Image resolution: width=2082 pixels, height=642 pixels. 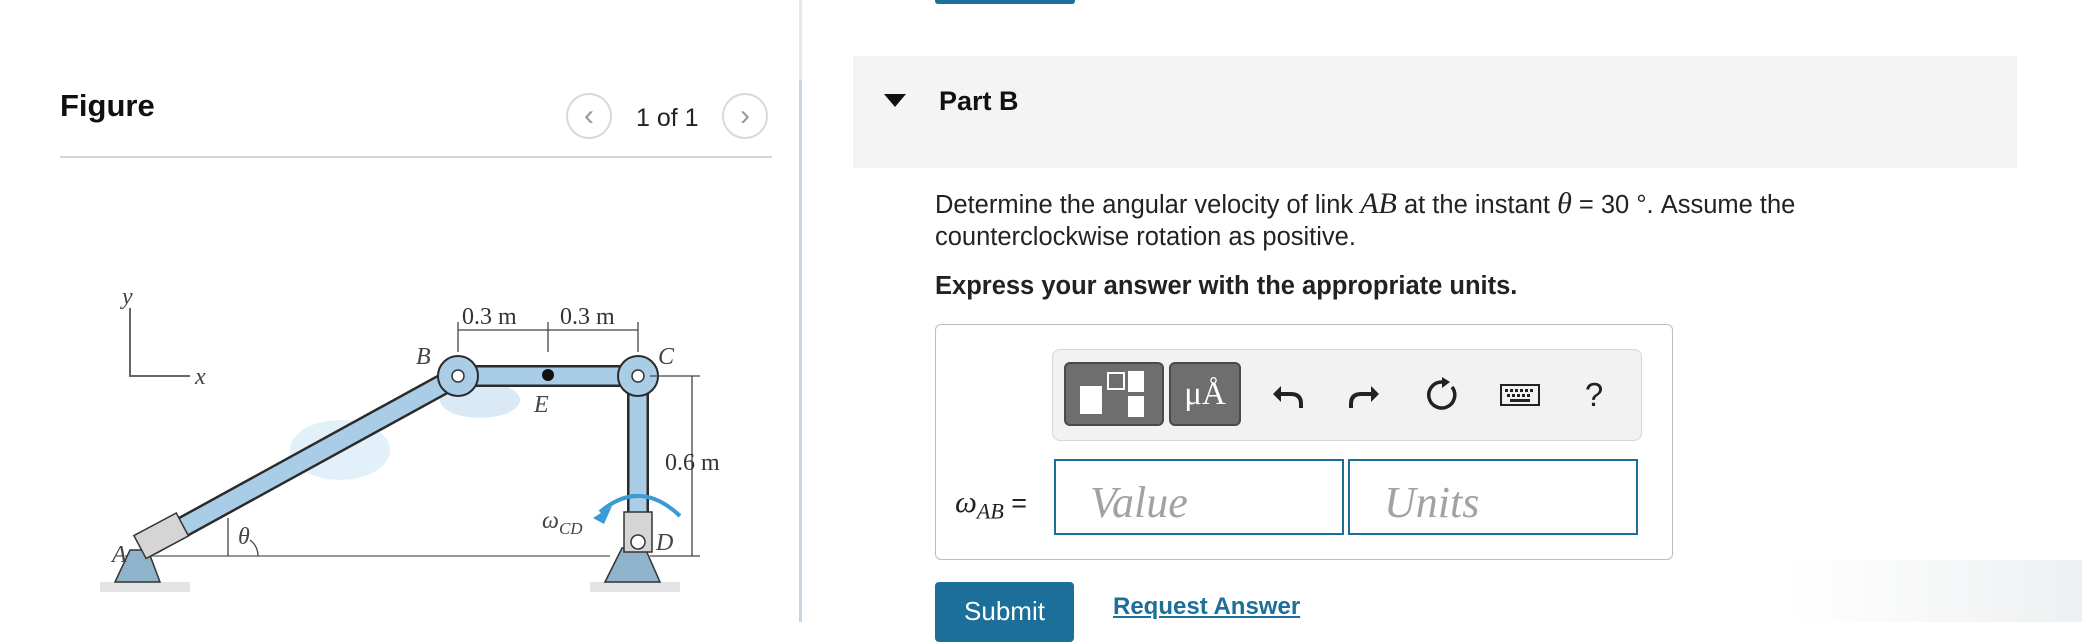 I want to click on keyboard-button, so click(x=1520, y=395).